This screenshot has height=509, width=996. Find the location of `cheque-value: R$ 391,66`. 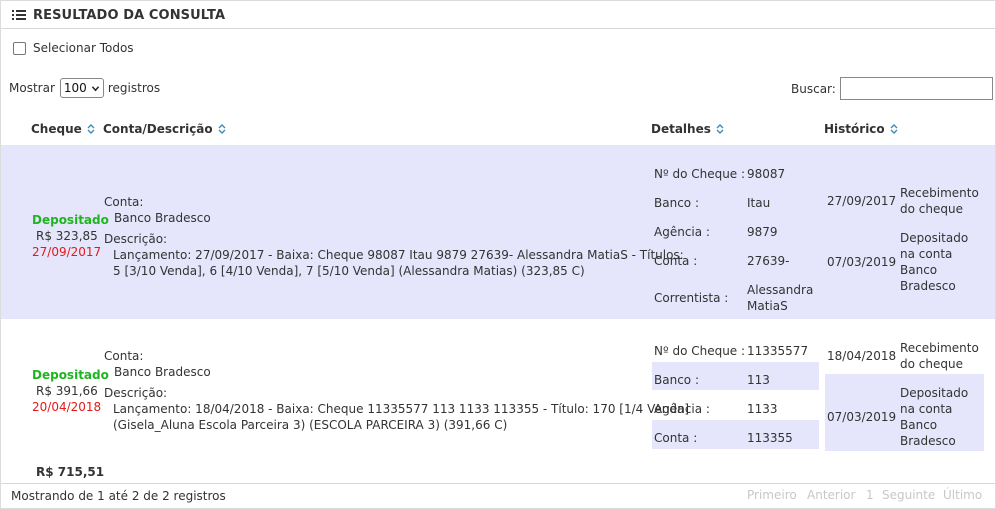

cheque-value: R$ 391,66 is located at coordinates (67, 391).